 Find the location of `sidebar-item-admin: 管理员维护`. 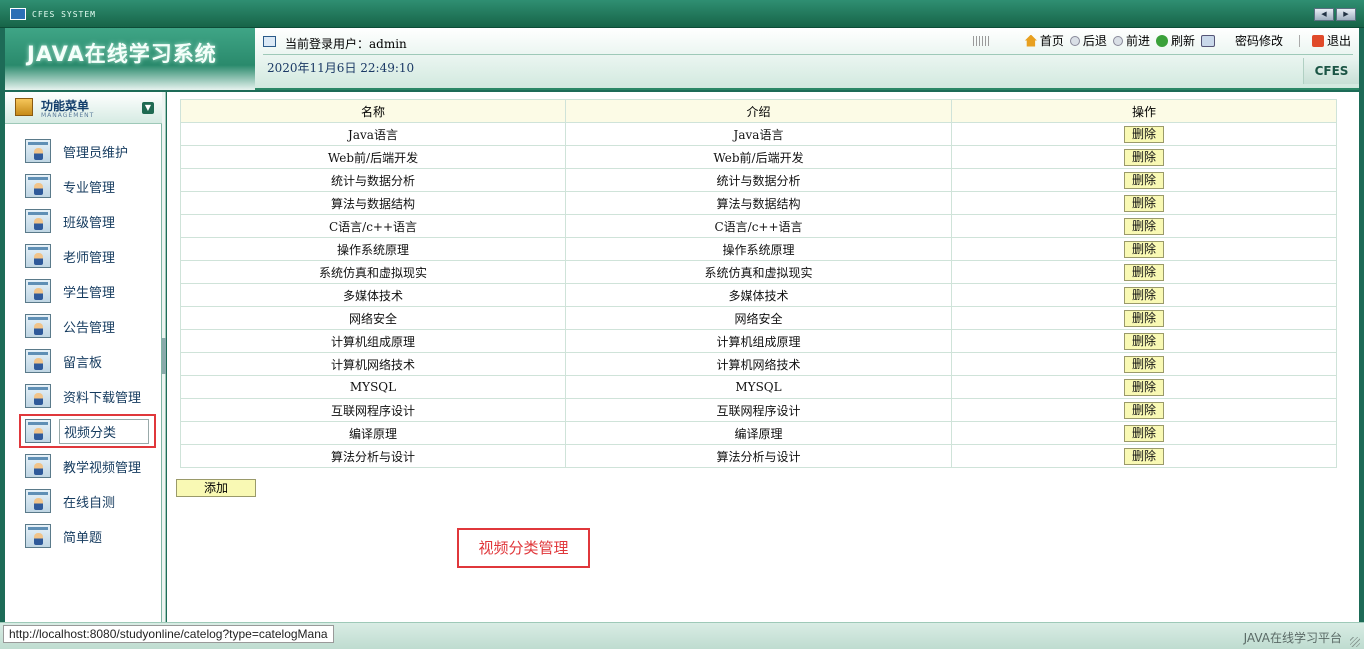

sidebar-item-admin: 管理员维护 is located at coordinates (90, 151).